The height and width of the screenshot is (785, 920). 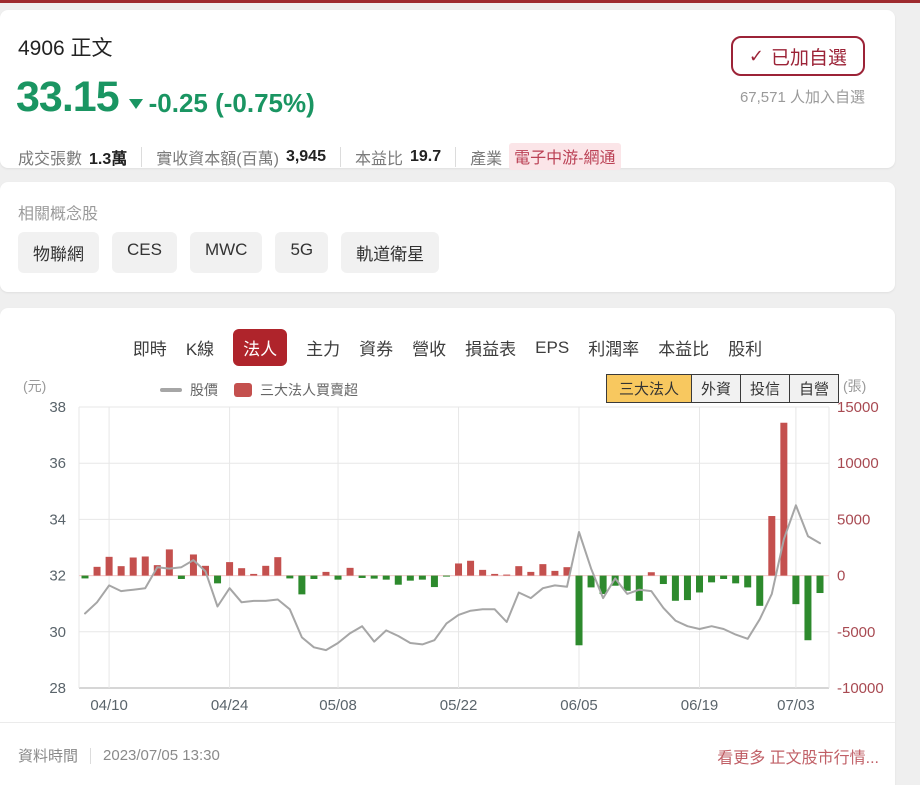 I want to click on tab-0: 即時, so click(x=150, y=347).